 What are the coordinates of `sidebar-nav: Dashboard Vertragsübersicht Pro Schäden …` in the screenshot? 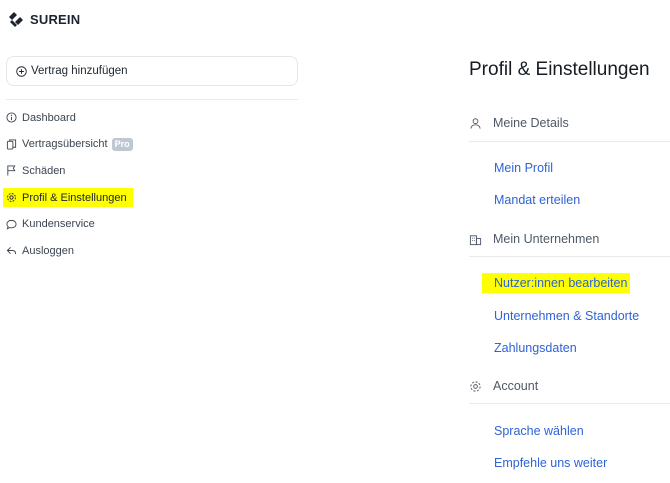 It's located at (68, 188).